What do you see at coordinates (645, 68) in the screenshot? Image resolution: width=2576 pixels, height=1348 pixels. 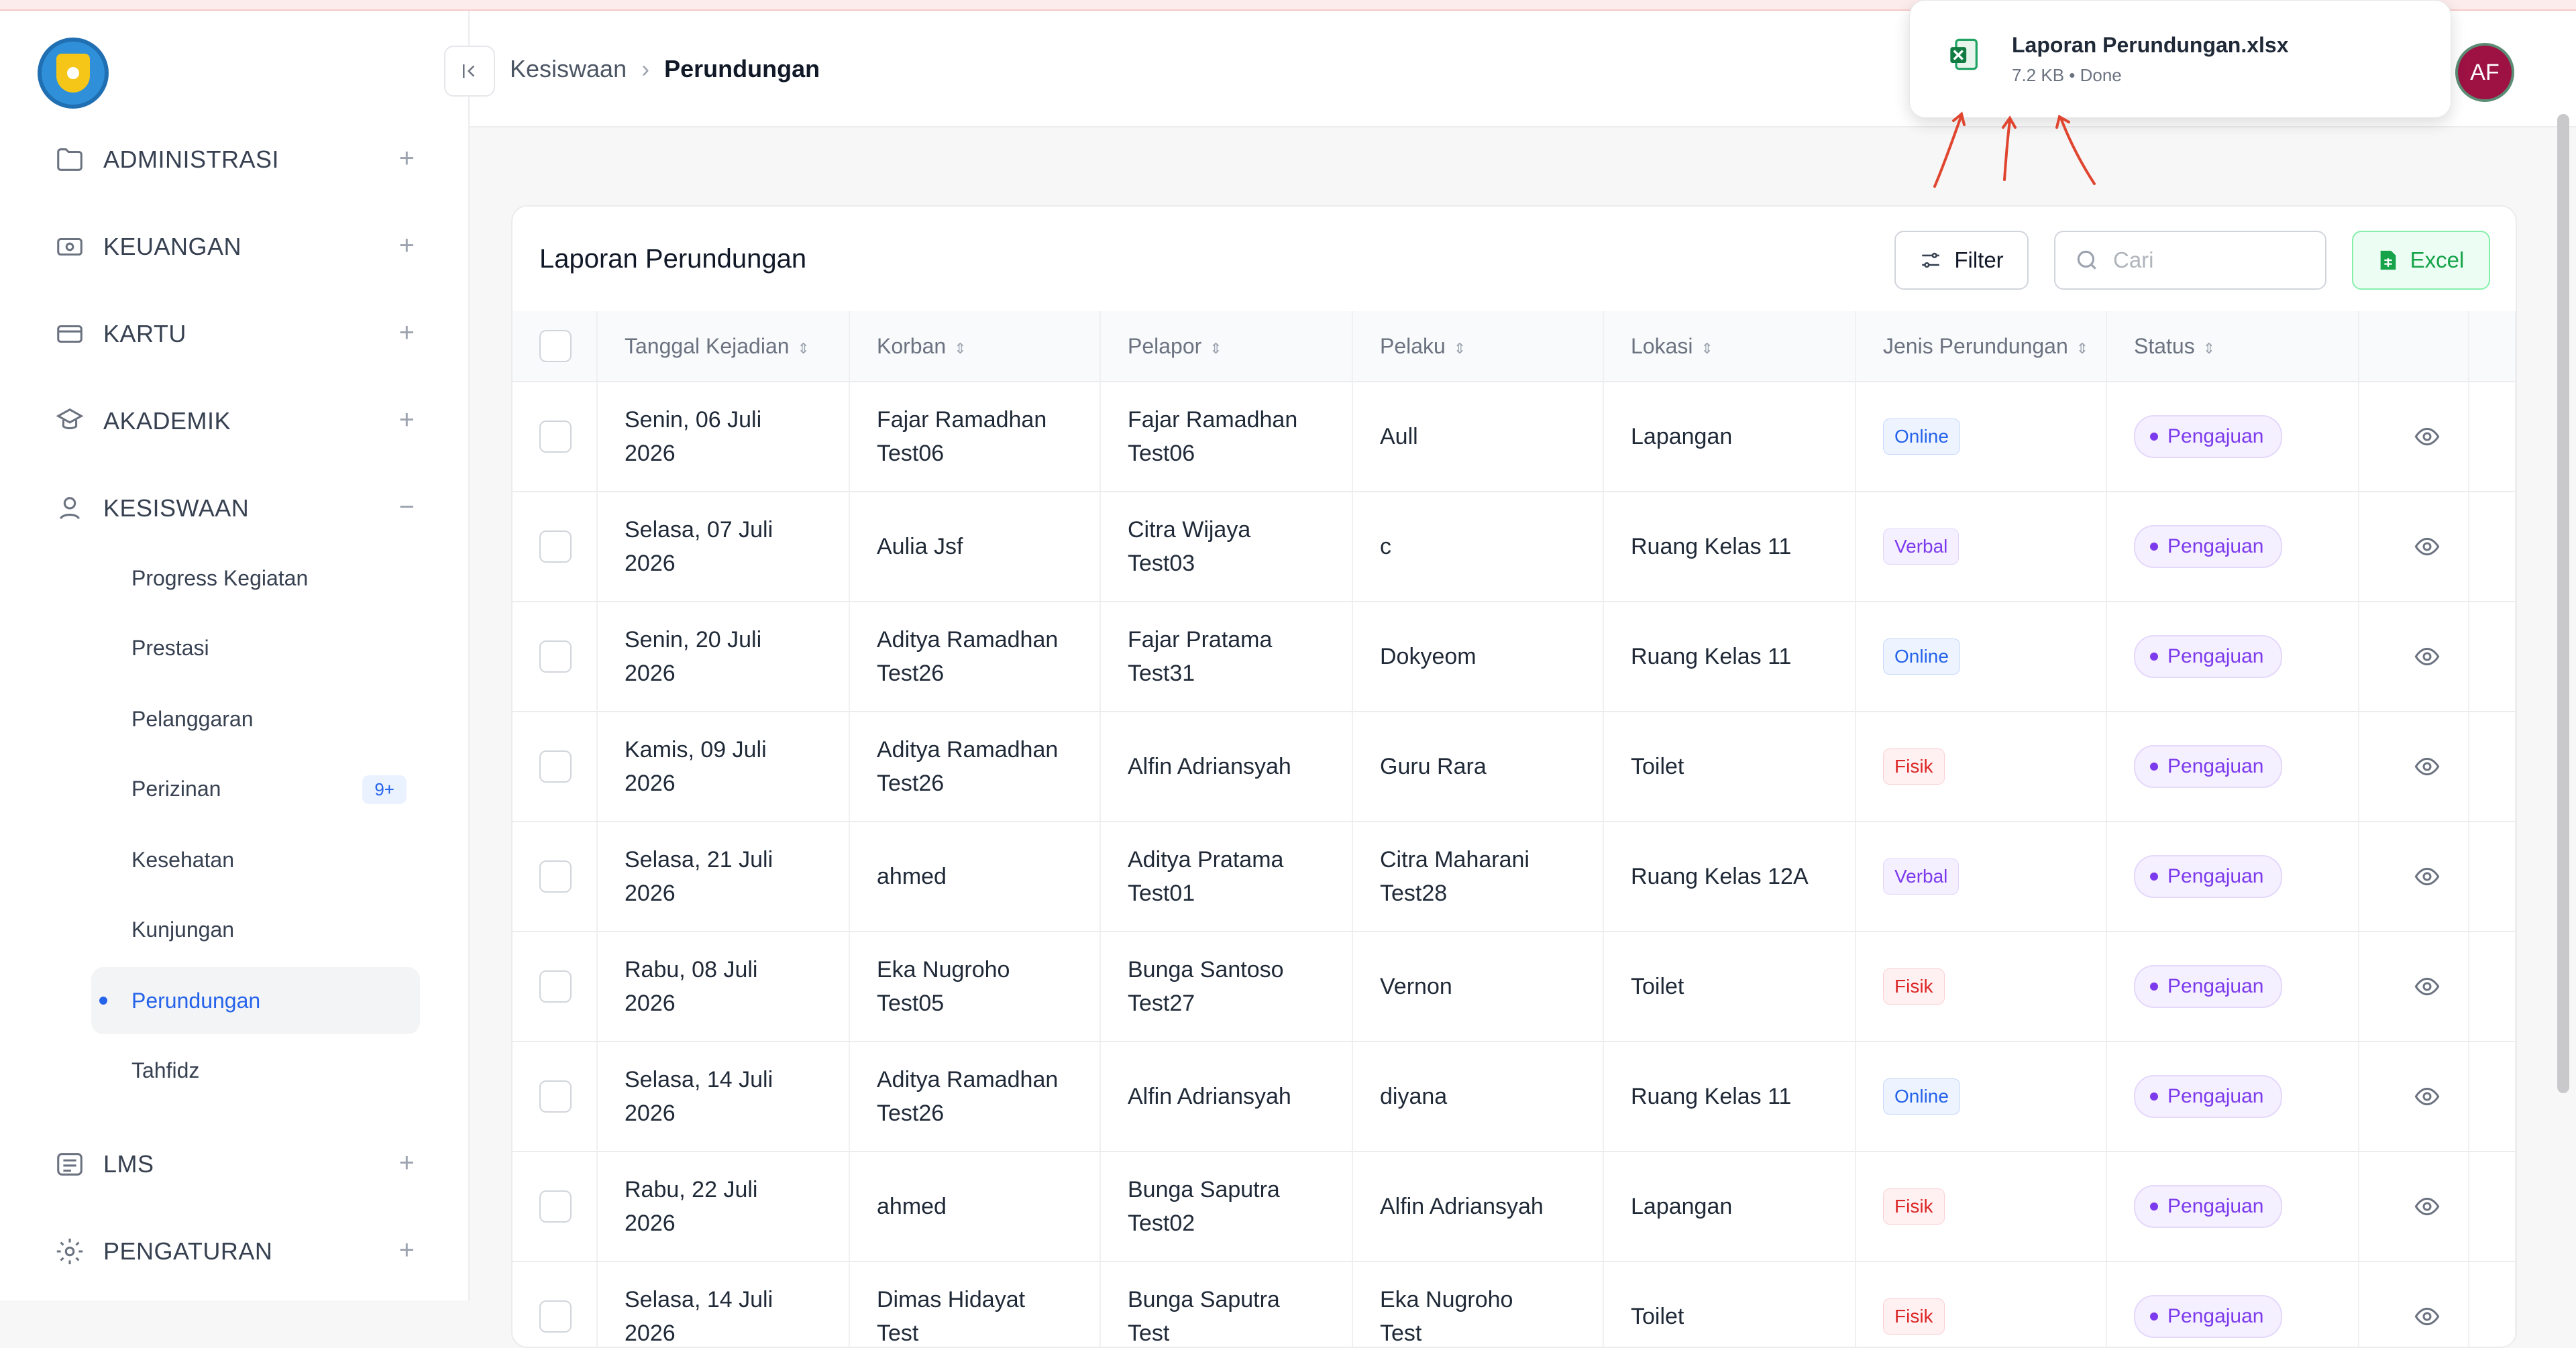 I see `chevron-right-icon: ›` at bounding box center [645, 68].